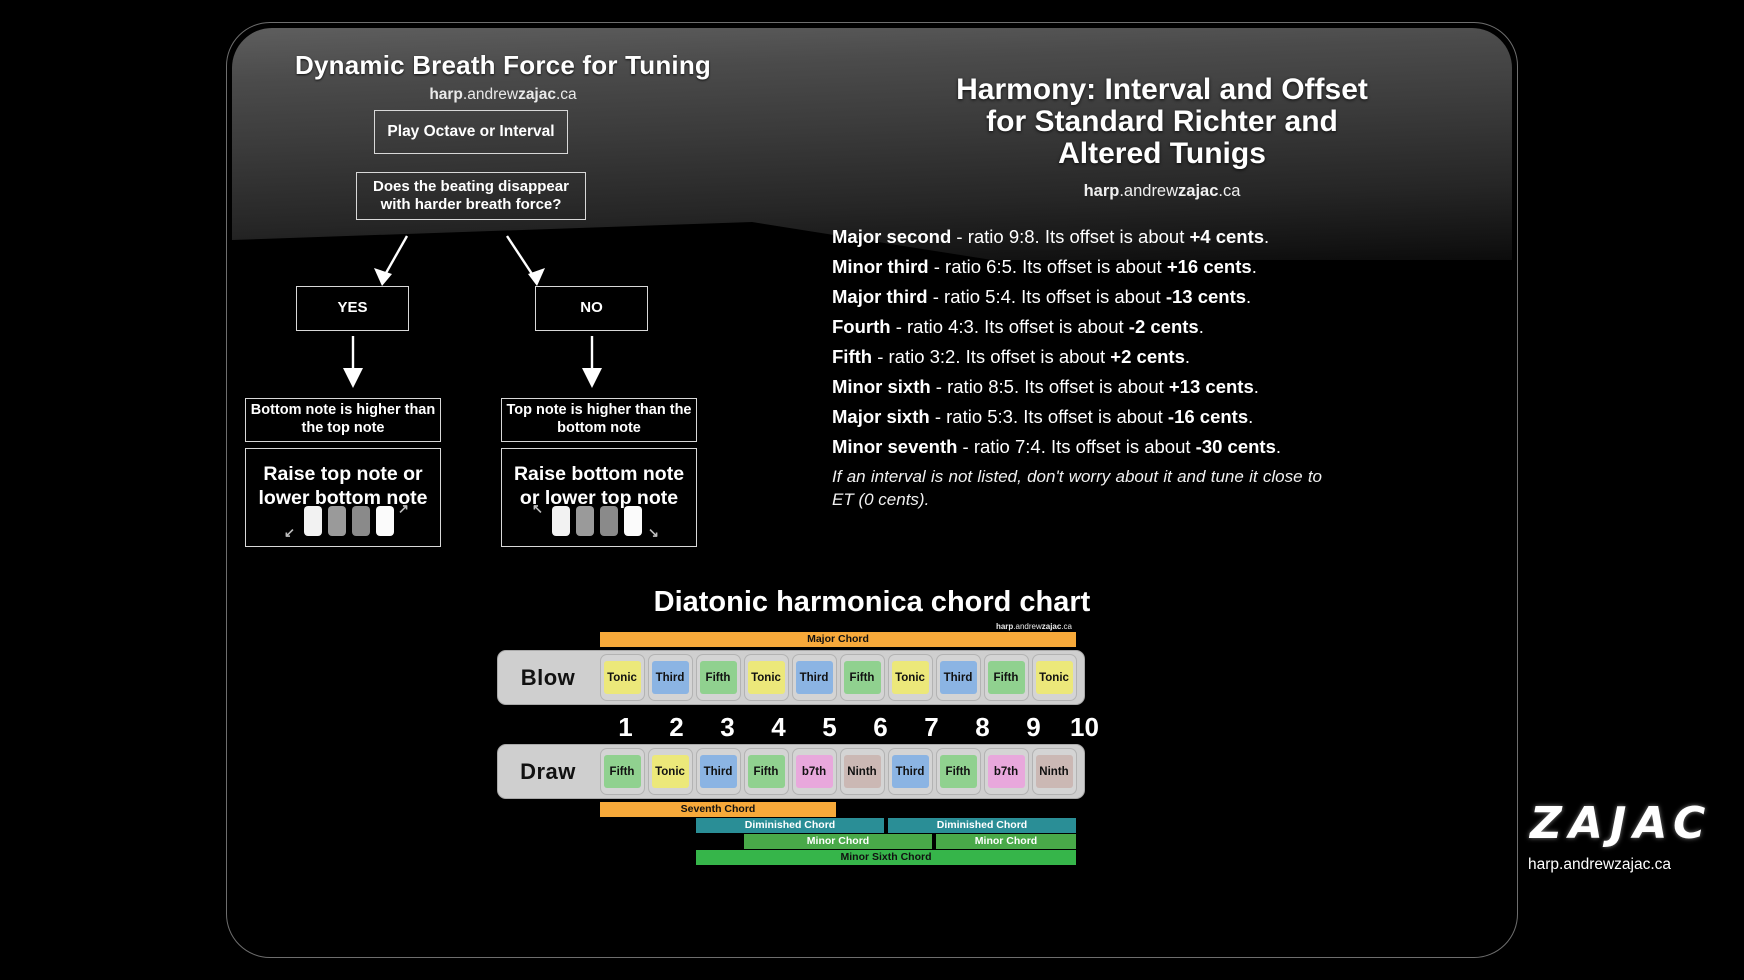 The image size is (1744, 980). What do you see at coordinates (403, 508) in the screenshot?
I see `reed-arrow-up-right-icon: ↗` at bounding box center [403, 508].